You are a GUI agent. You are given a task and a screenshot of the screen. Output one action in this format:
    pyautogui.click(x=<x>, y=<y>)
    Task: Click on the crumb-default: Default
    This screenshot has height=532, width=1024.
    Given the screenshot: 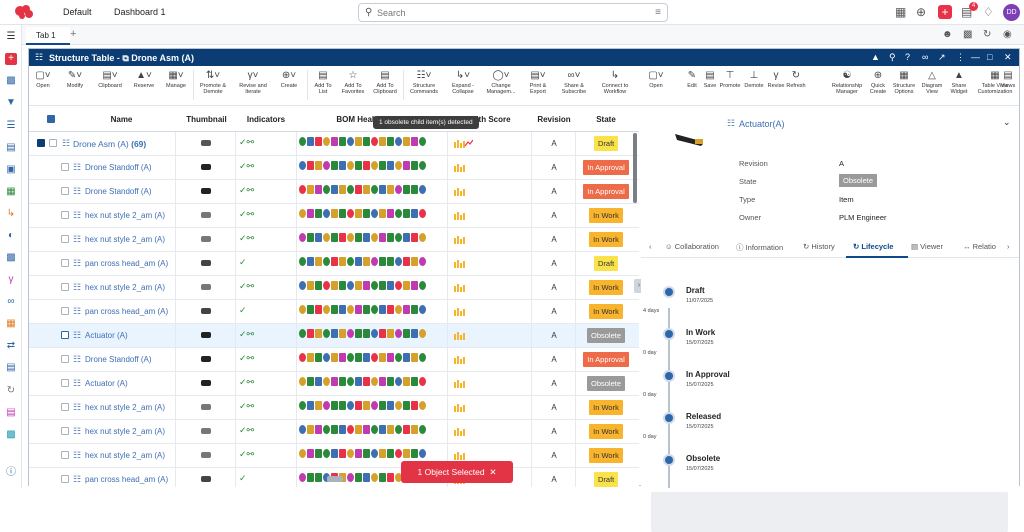 What is the action you would take?
    pyautogui.click(x=77, y=12)
    